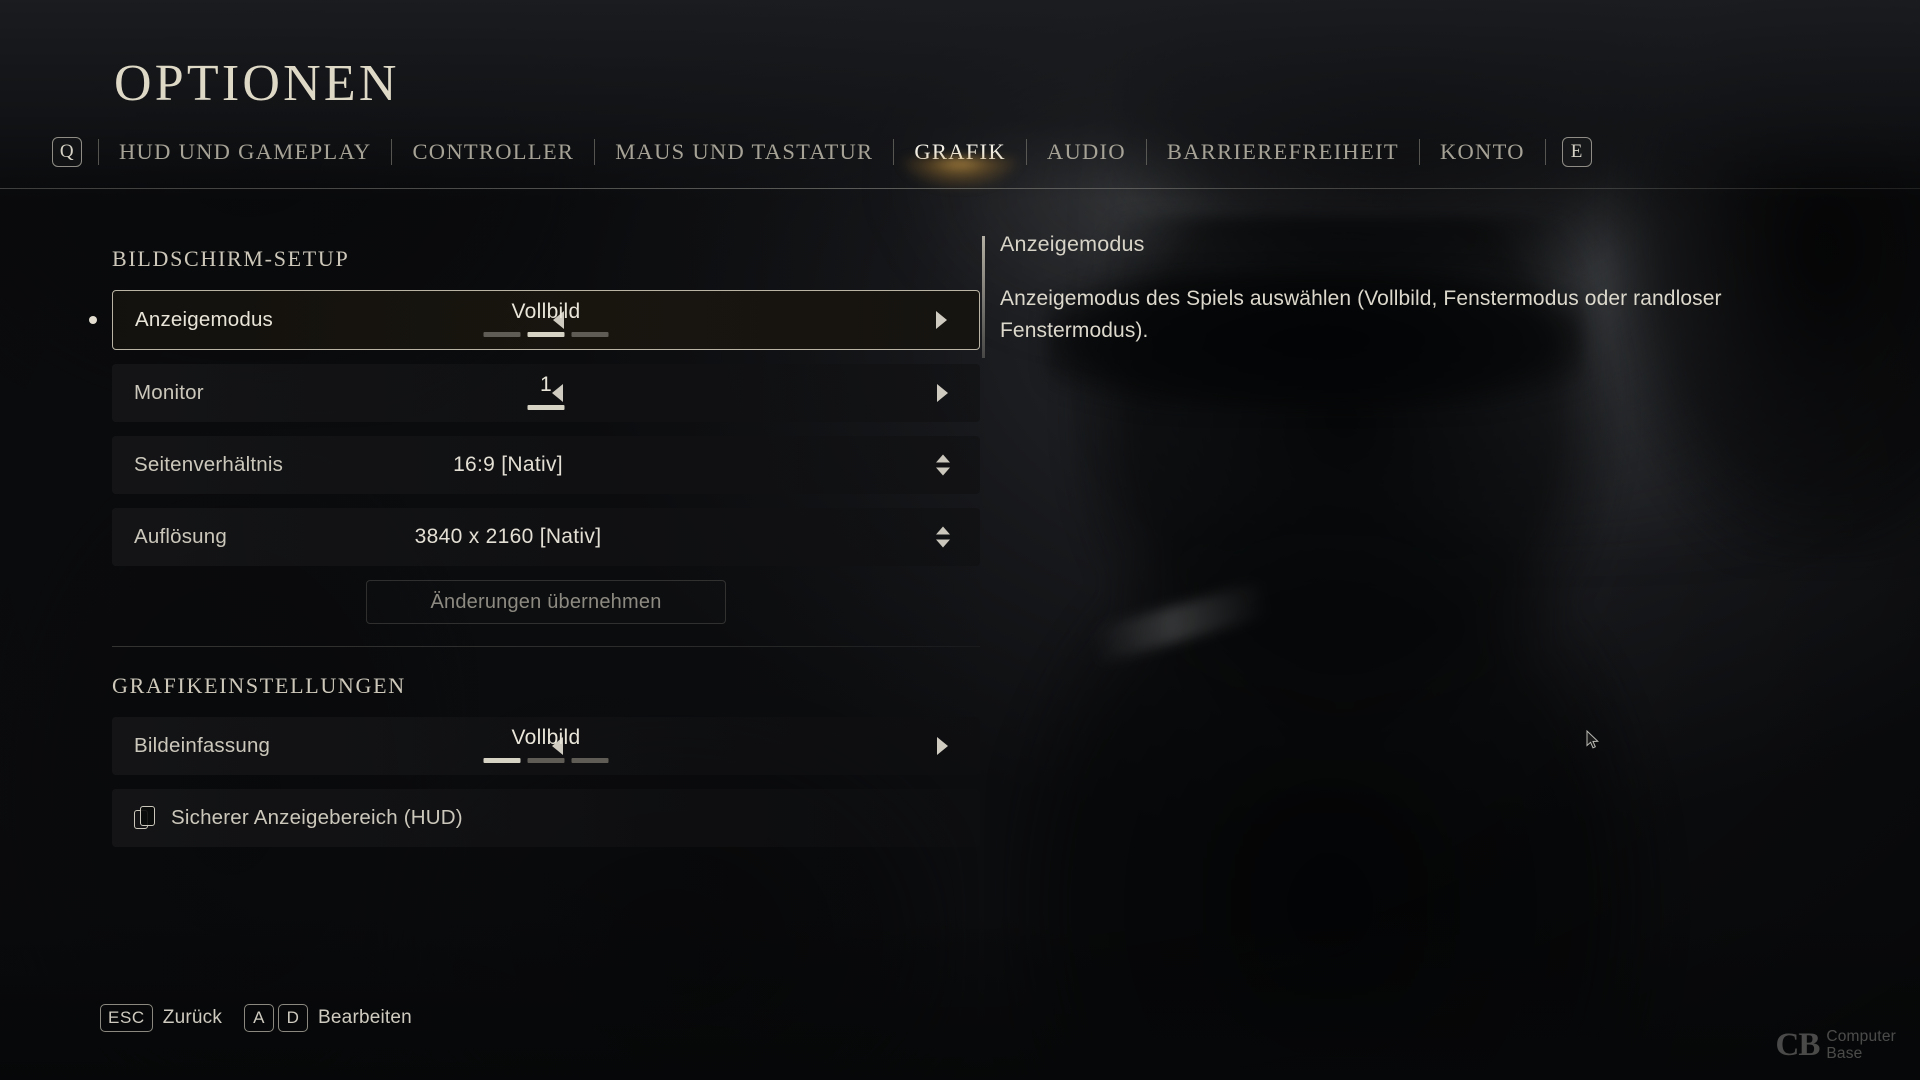 This screenshot has height=1080, width=1920. I want to click on tab-controller: CONTROLLER, so click(493, 152).